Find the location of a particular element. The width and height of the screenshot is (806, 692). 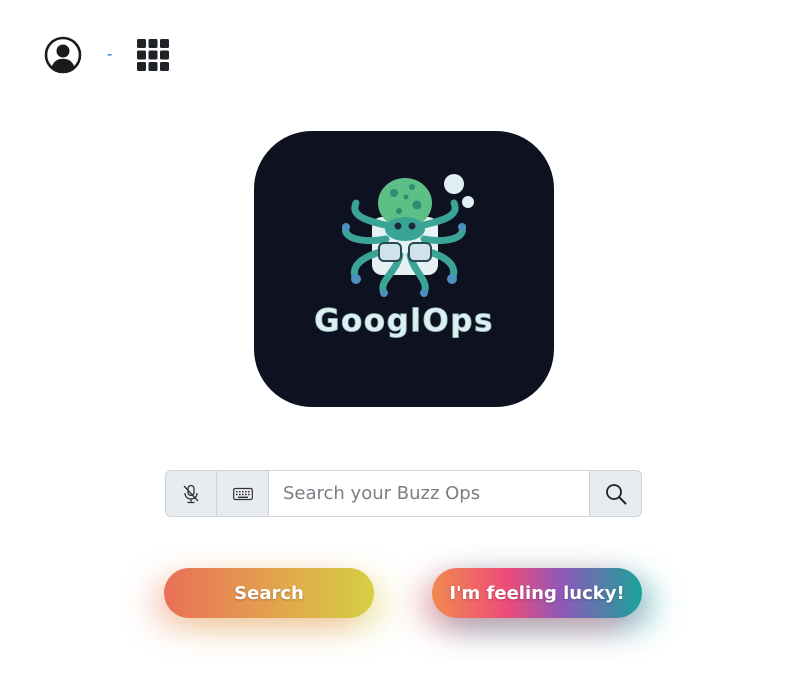

top-bar: - is located at coordinates (107, 55).